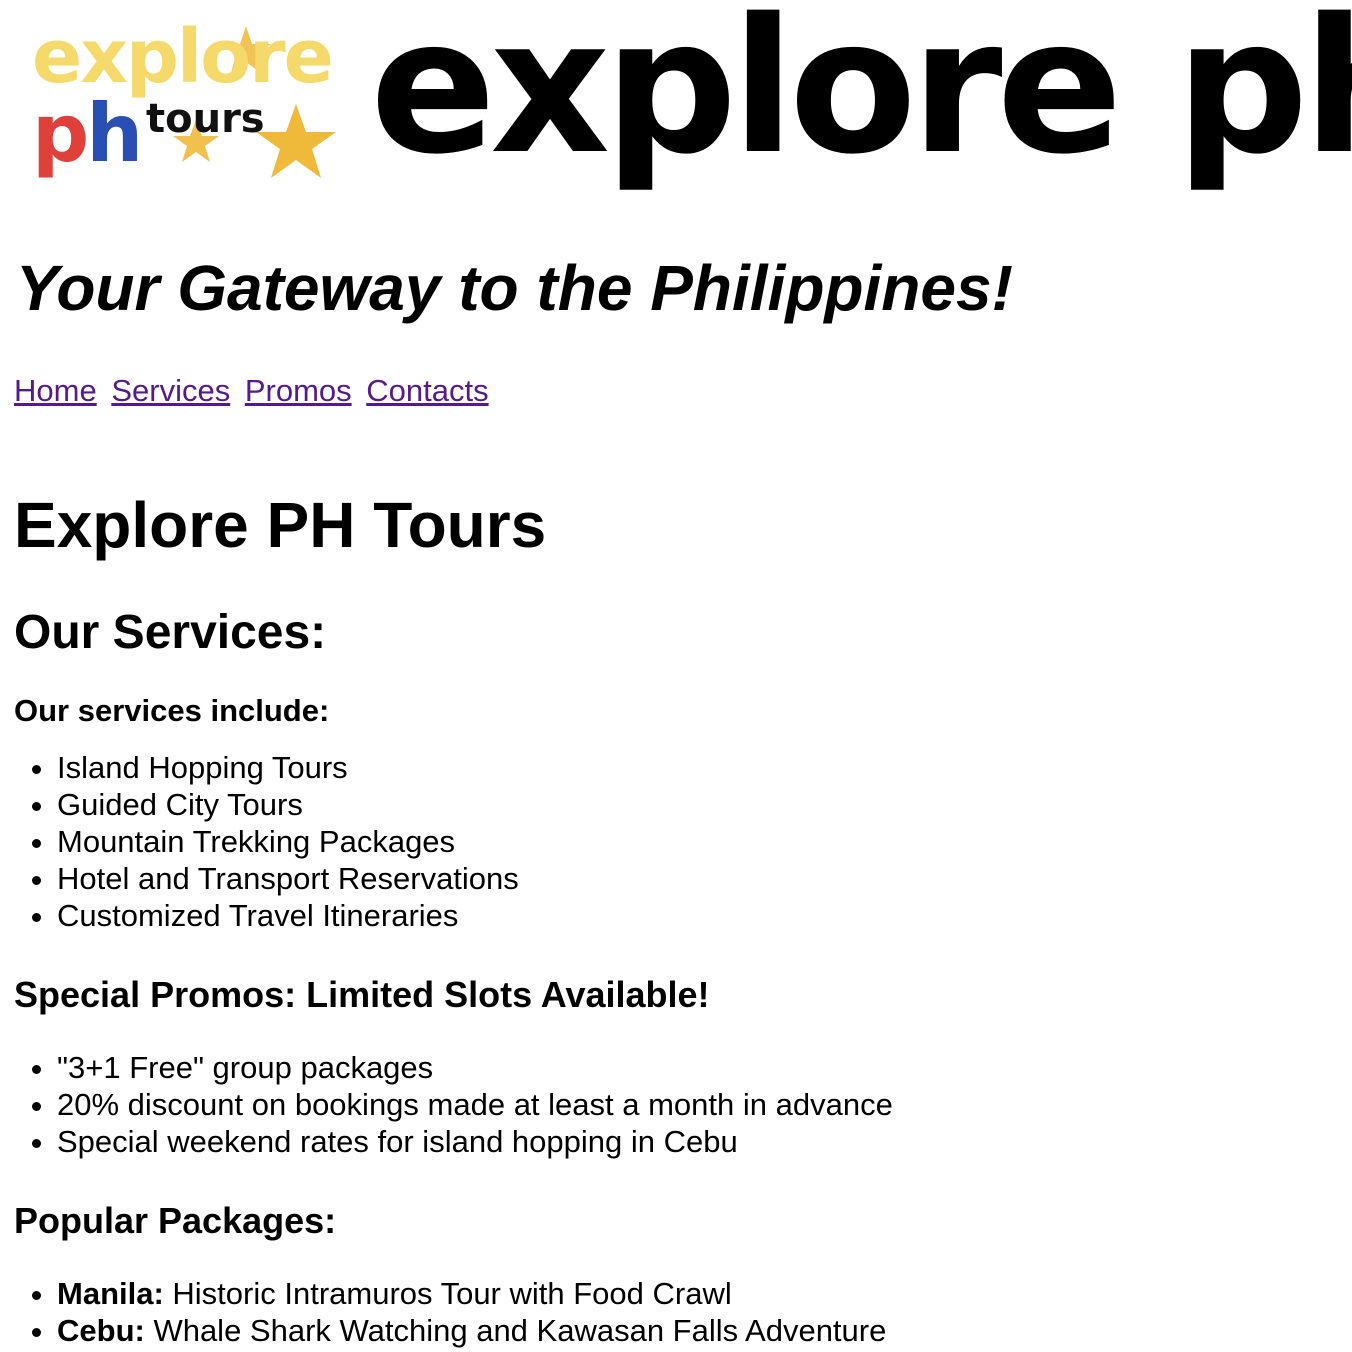  What do you see at coordinates (110, 1293) in the screenshot?
I see `package-place: Manila:` at bounding box center [110, 1293].